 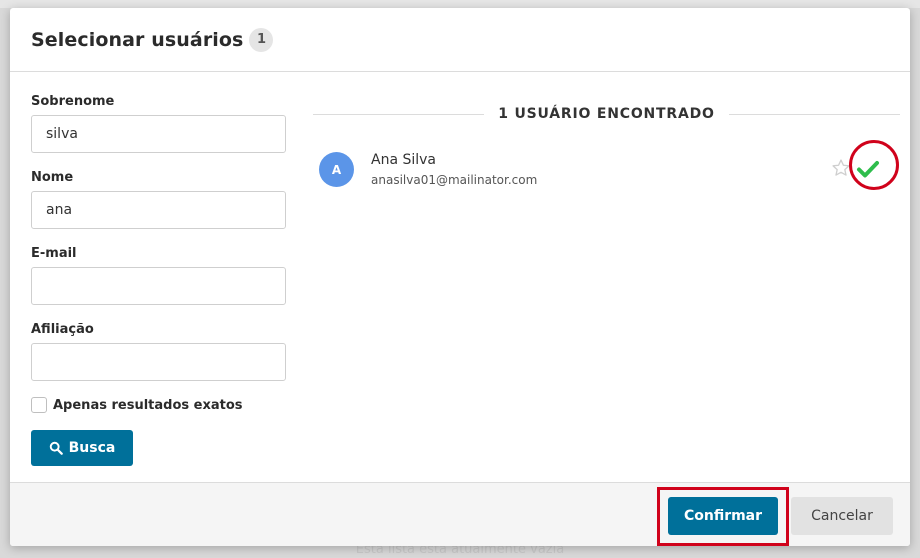 I want to click on results-header: 1 USUÁRIO ENCONTRADO, so click(x=606, y=114).